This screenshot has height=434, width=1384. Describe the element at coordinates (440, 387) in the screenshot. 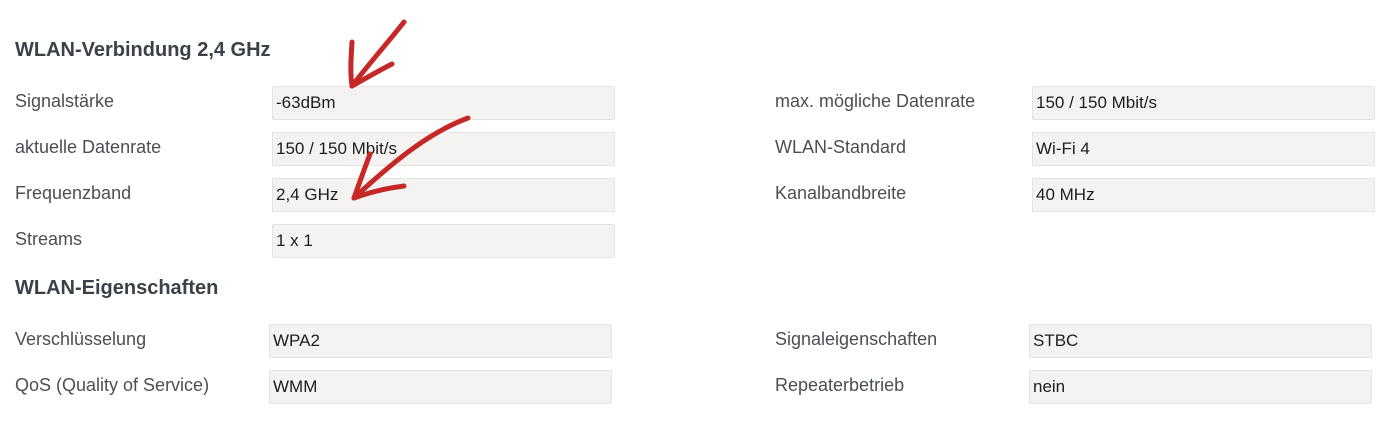

I see `value-qos: WMM` at that location.